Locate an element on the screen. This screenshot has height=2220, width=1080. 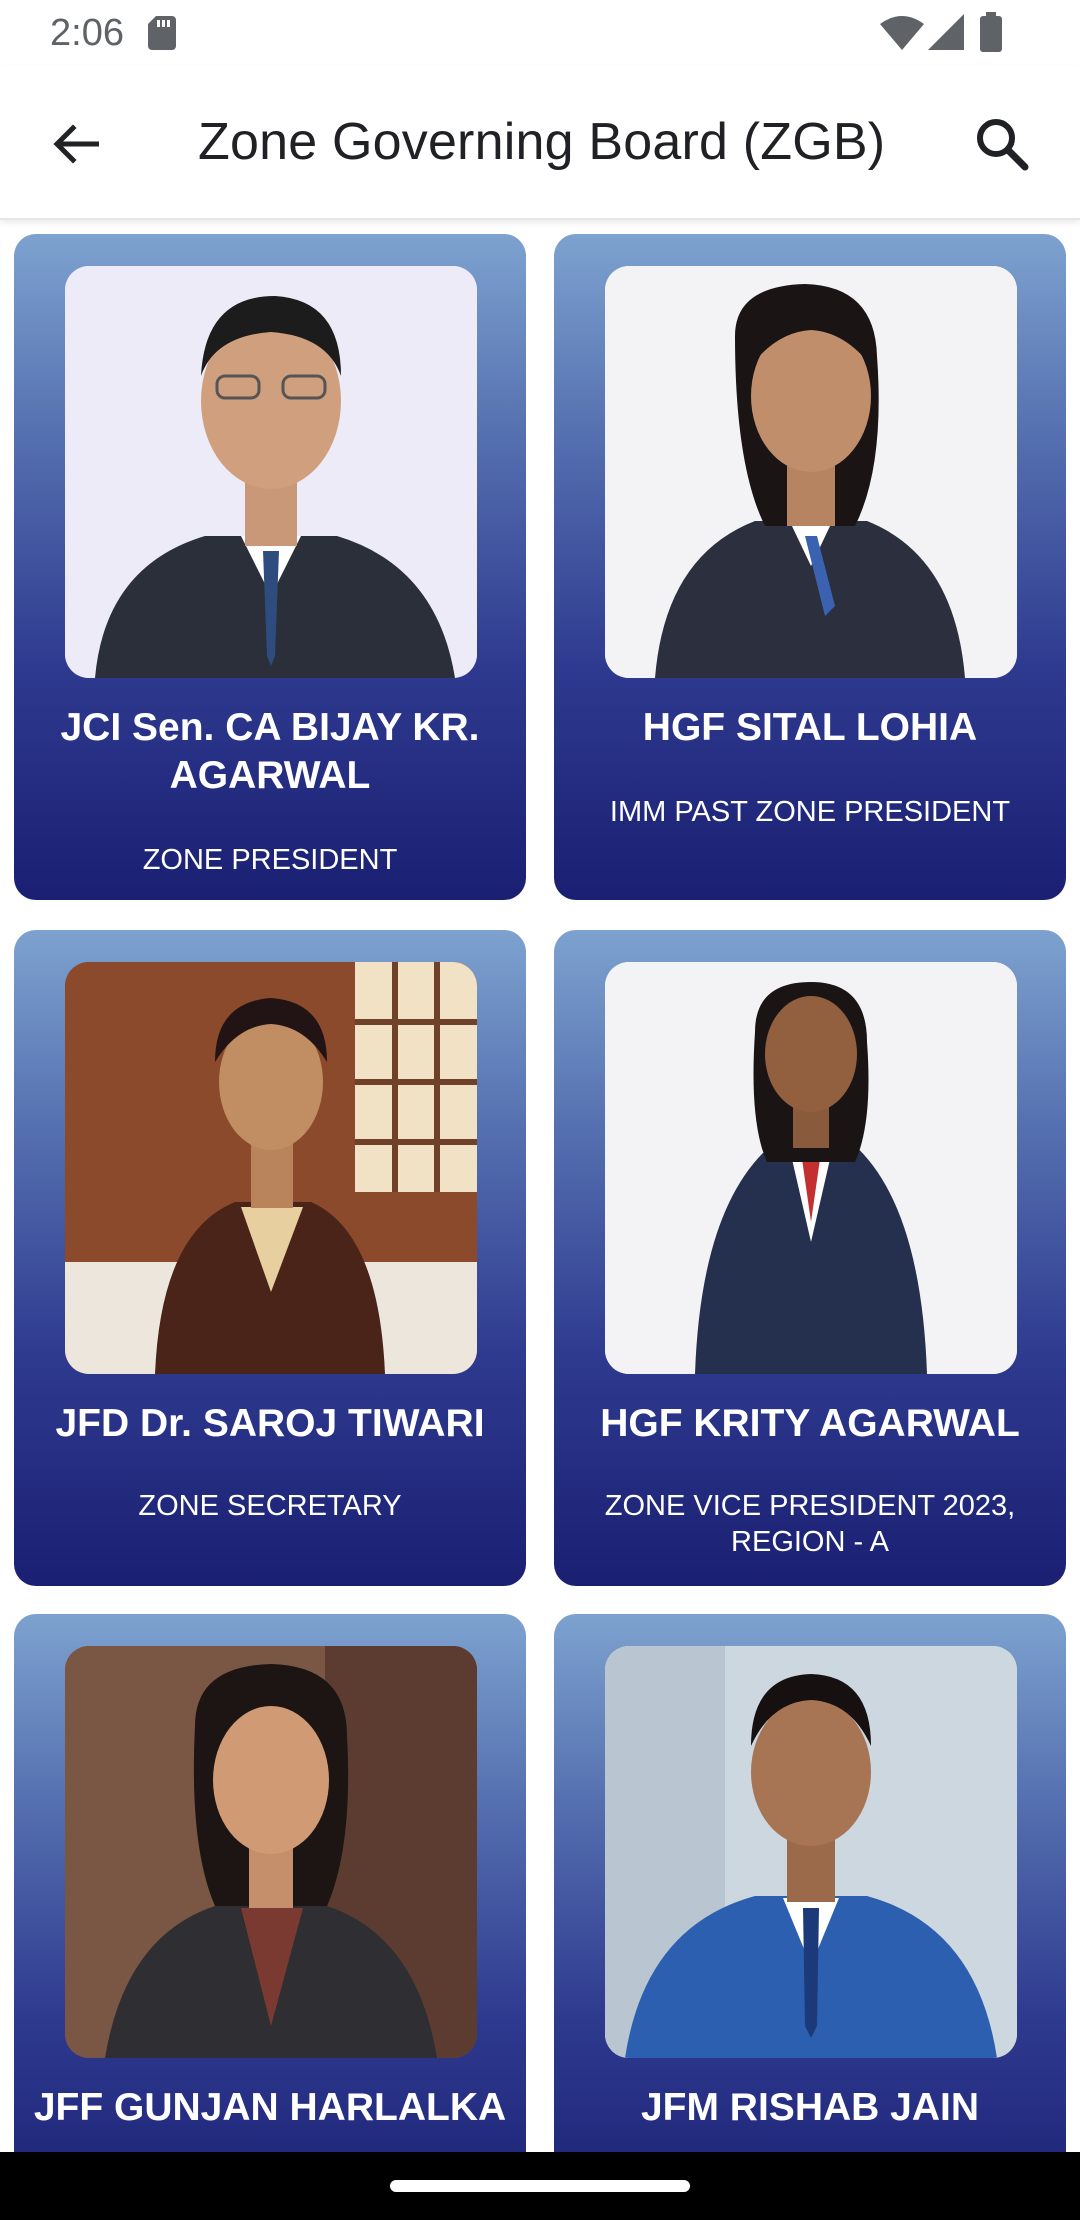
member-name: JFF GUNJAN HARLALKA is located at coordinates (270, 2107).